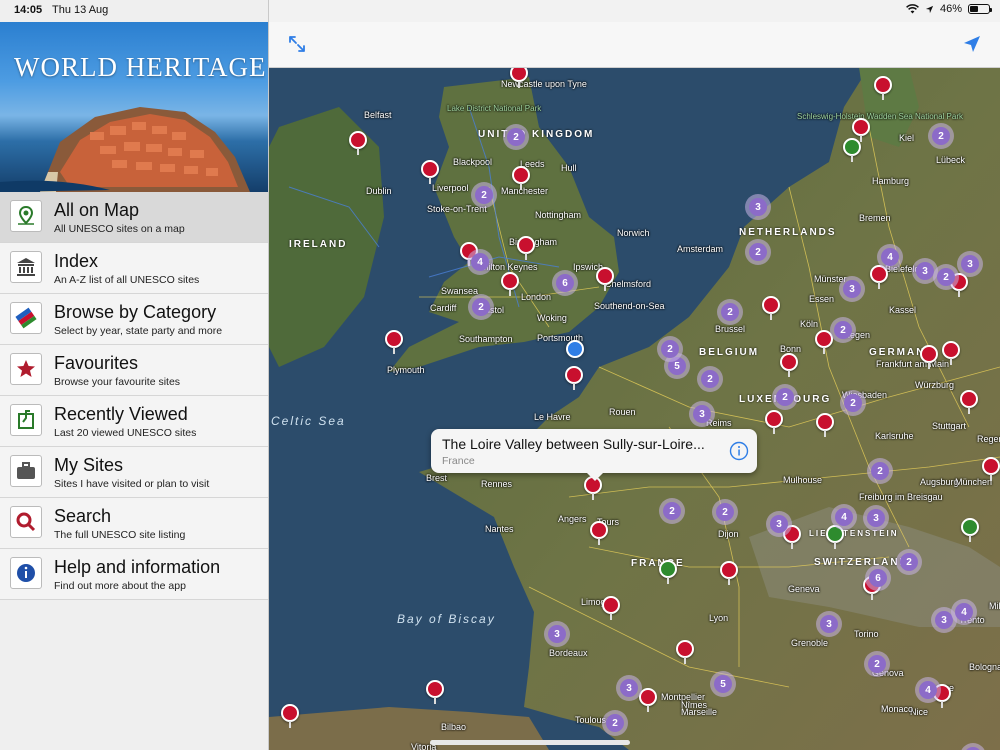 Image resolution: width=1000 pixels, height=750 pixels. Describe the element at coordinates (83, 516) in the screenshot. I see `menu-label: Search` at that location.